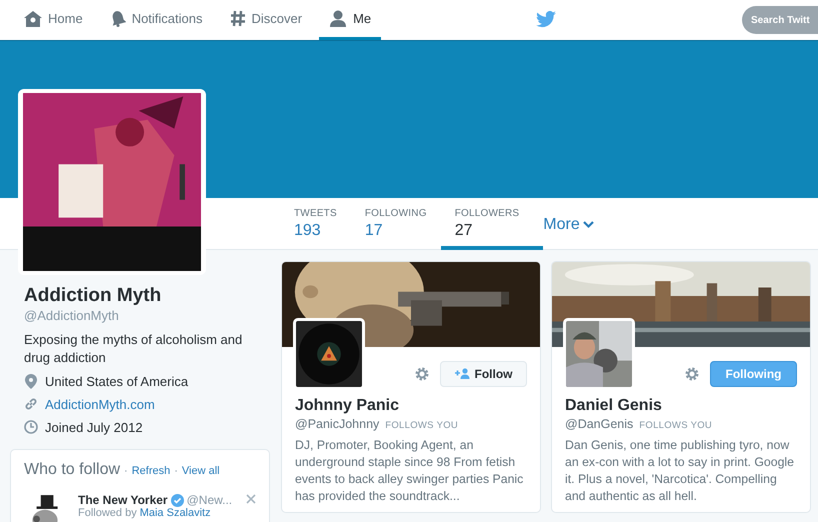 Image resolution: width=818 pixels, height=522 pixels. What do you see at coordinates (588, 225) in the screenshot?
I see `chevron-down-icon` at bounding box center [588, 225].